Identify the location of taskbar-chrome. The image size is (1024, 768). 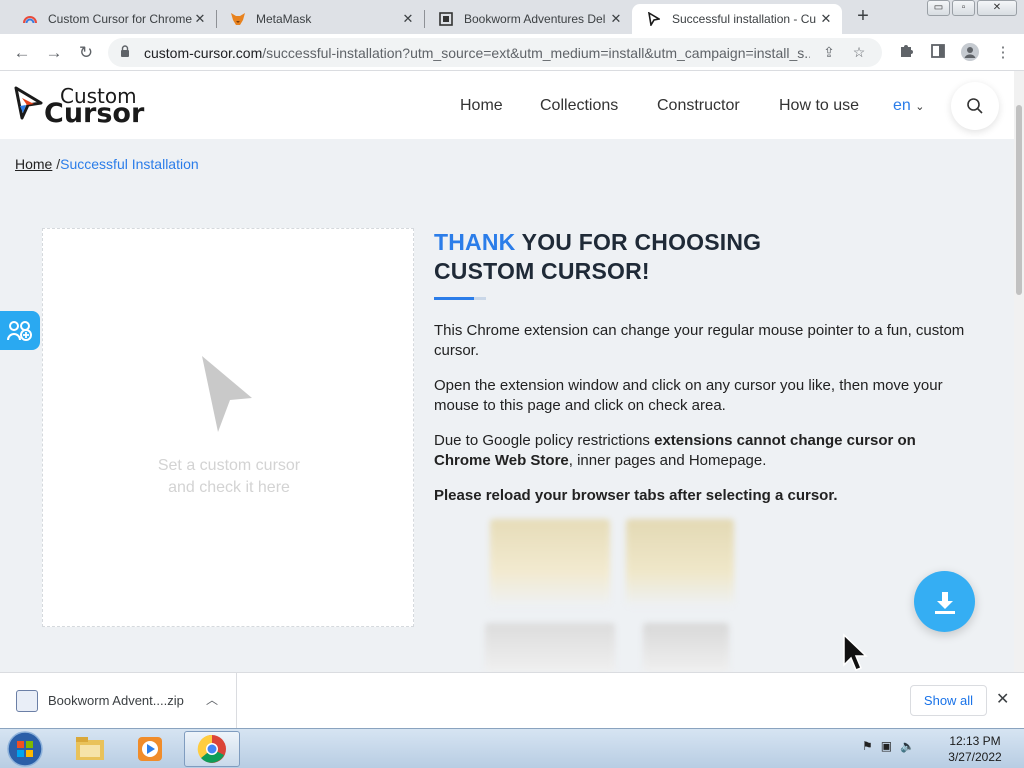
(212, 749).